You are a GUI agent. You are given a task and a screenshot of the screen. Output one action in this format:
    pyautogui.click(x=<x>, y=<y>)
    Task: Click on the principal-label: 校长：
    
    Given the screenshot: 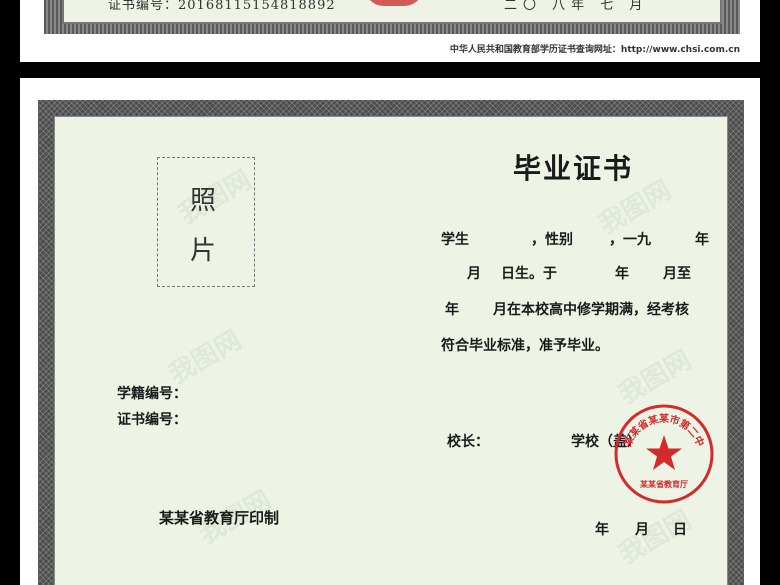 What is the action you would take?
    pyautogui.click(x=468, y=442)
    